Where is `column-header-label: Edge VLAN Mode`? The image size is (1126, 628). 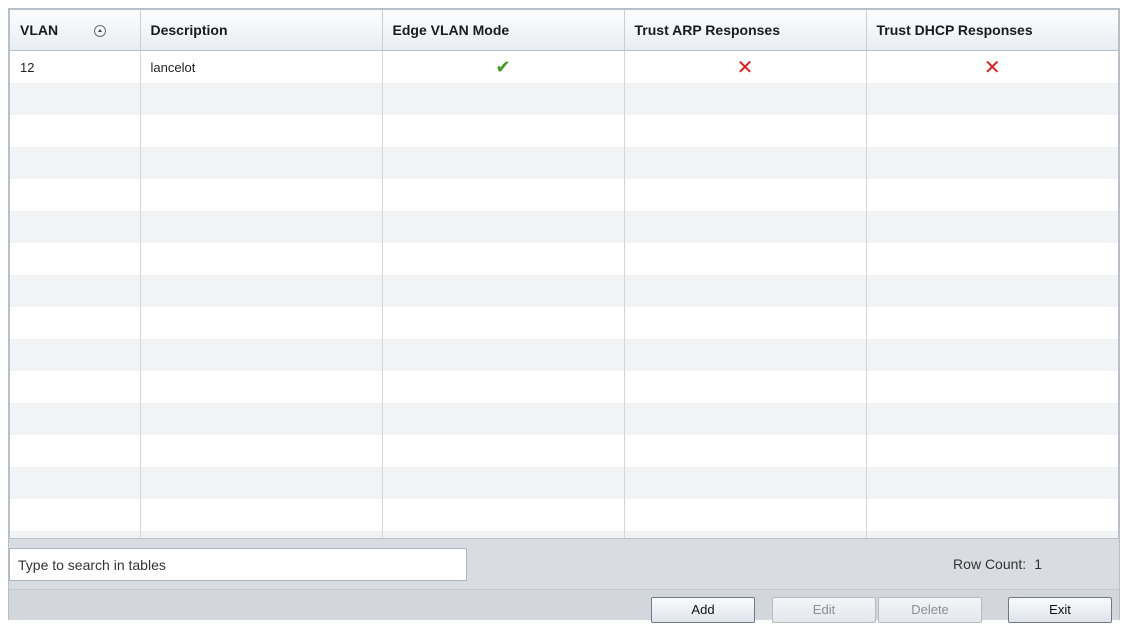
column-header-label: Edge VLAN Mode is located at coordinates (451, 30).